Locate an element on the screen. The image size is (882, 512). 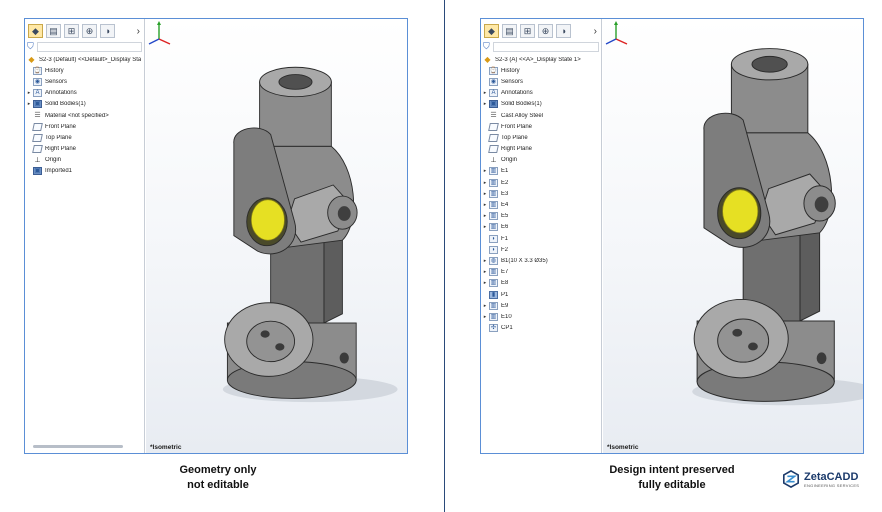
sheet-icon: ▮ is located at coordinates (493, 294).